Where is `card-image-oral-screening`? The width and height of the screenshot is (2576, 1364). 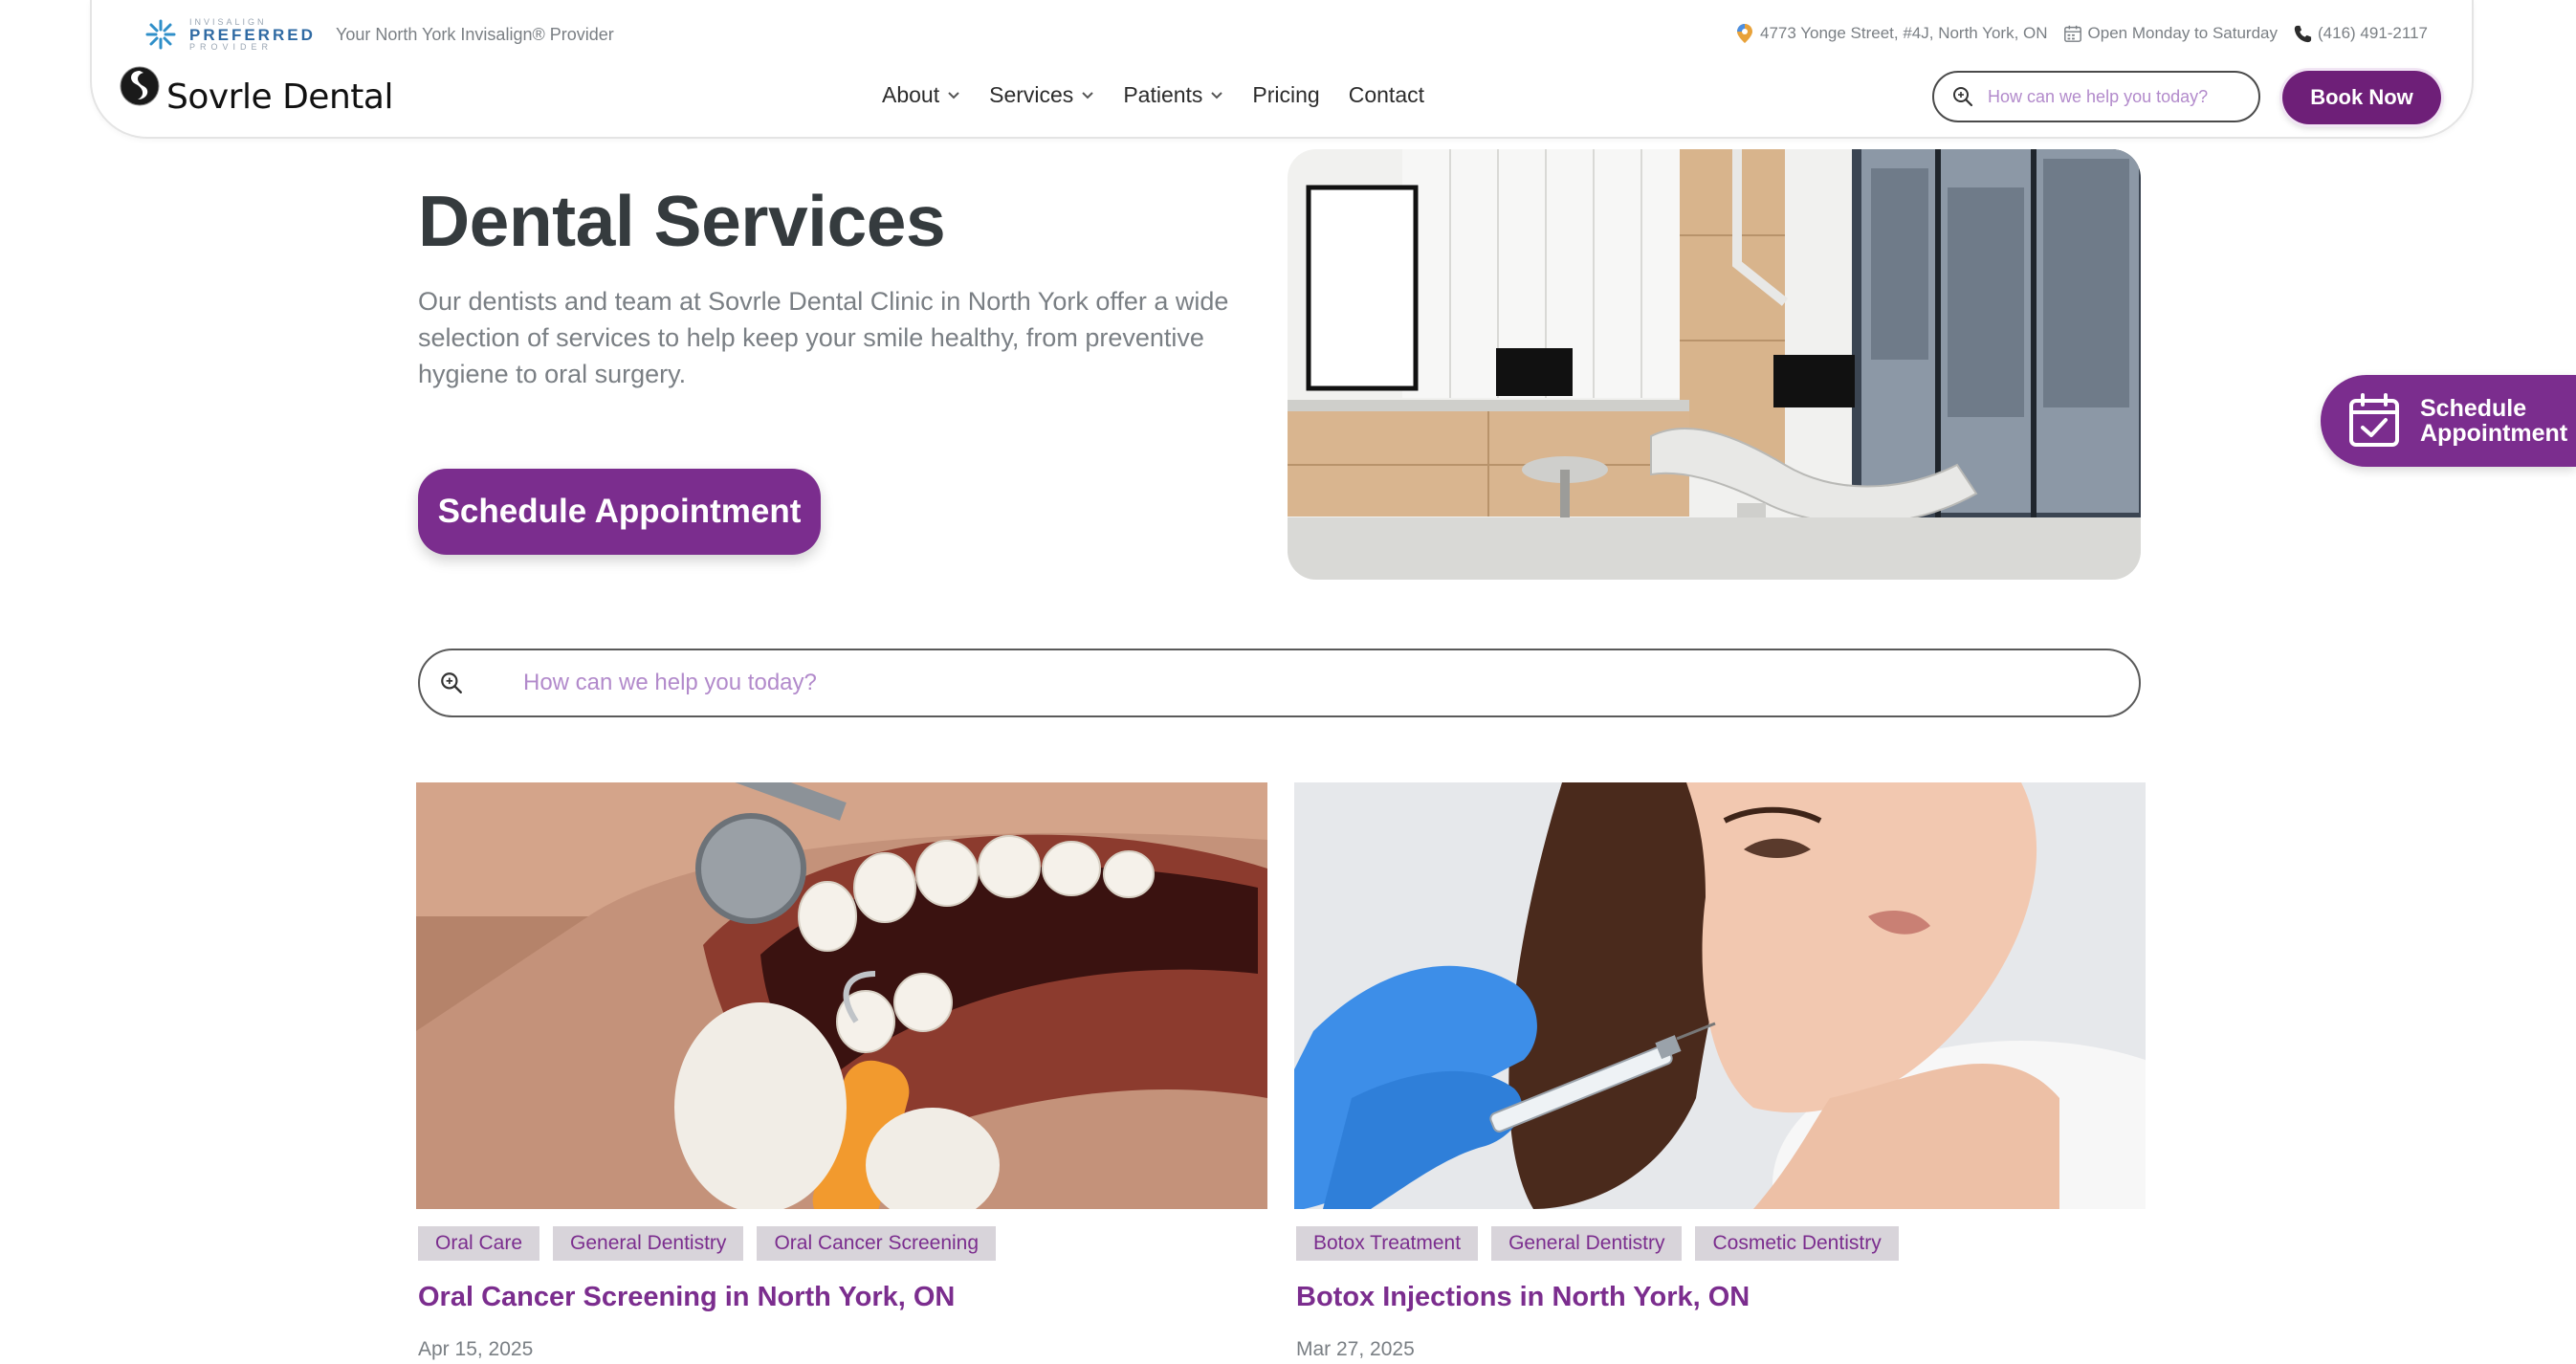 card-image-oral-screening is located at coordinates (841, 995).